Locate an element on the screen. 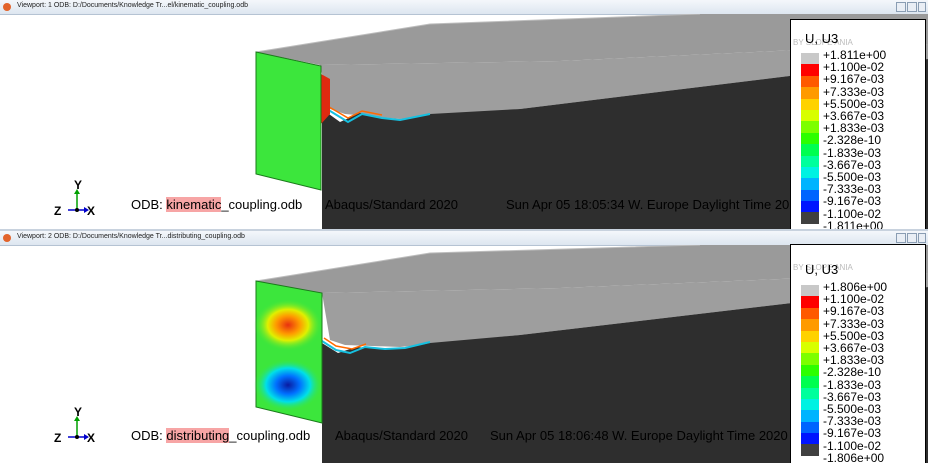 The image size is (928, 463). legend-value-label: -1.806e+00 is located at coordinates (854, 456).